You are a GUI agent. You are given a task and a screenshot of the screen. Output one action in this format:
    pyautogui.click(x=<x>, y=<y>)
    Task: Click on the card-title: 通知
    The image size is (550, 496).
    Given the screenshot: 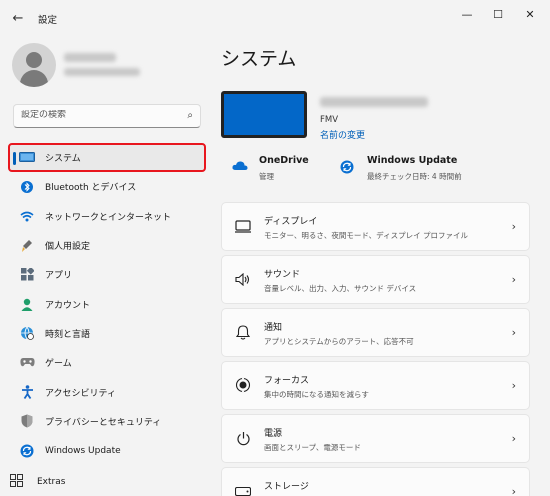 What is the action you would take?
    pyautogui.click(x=273, y=328)
    